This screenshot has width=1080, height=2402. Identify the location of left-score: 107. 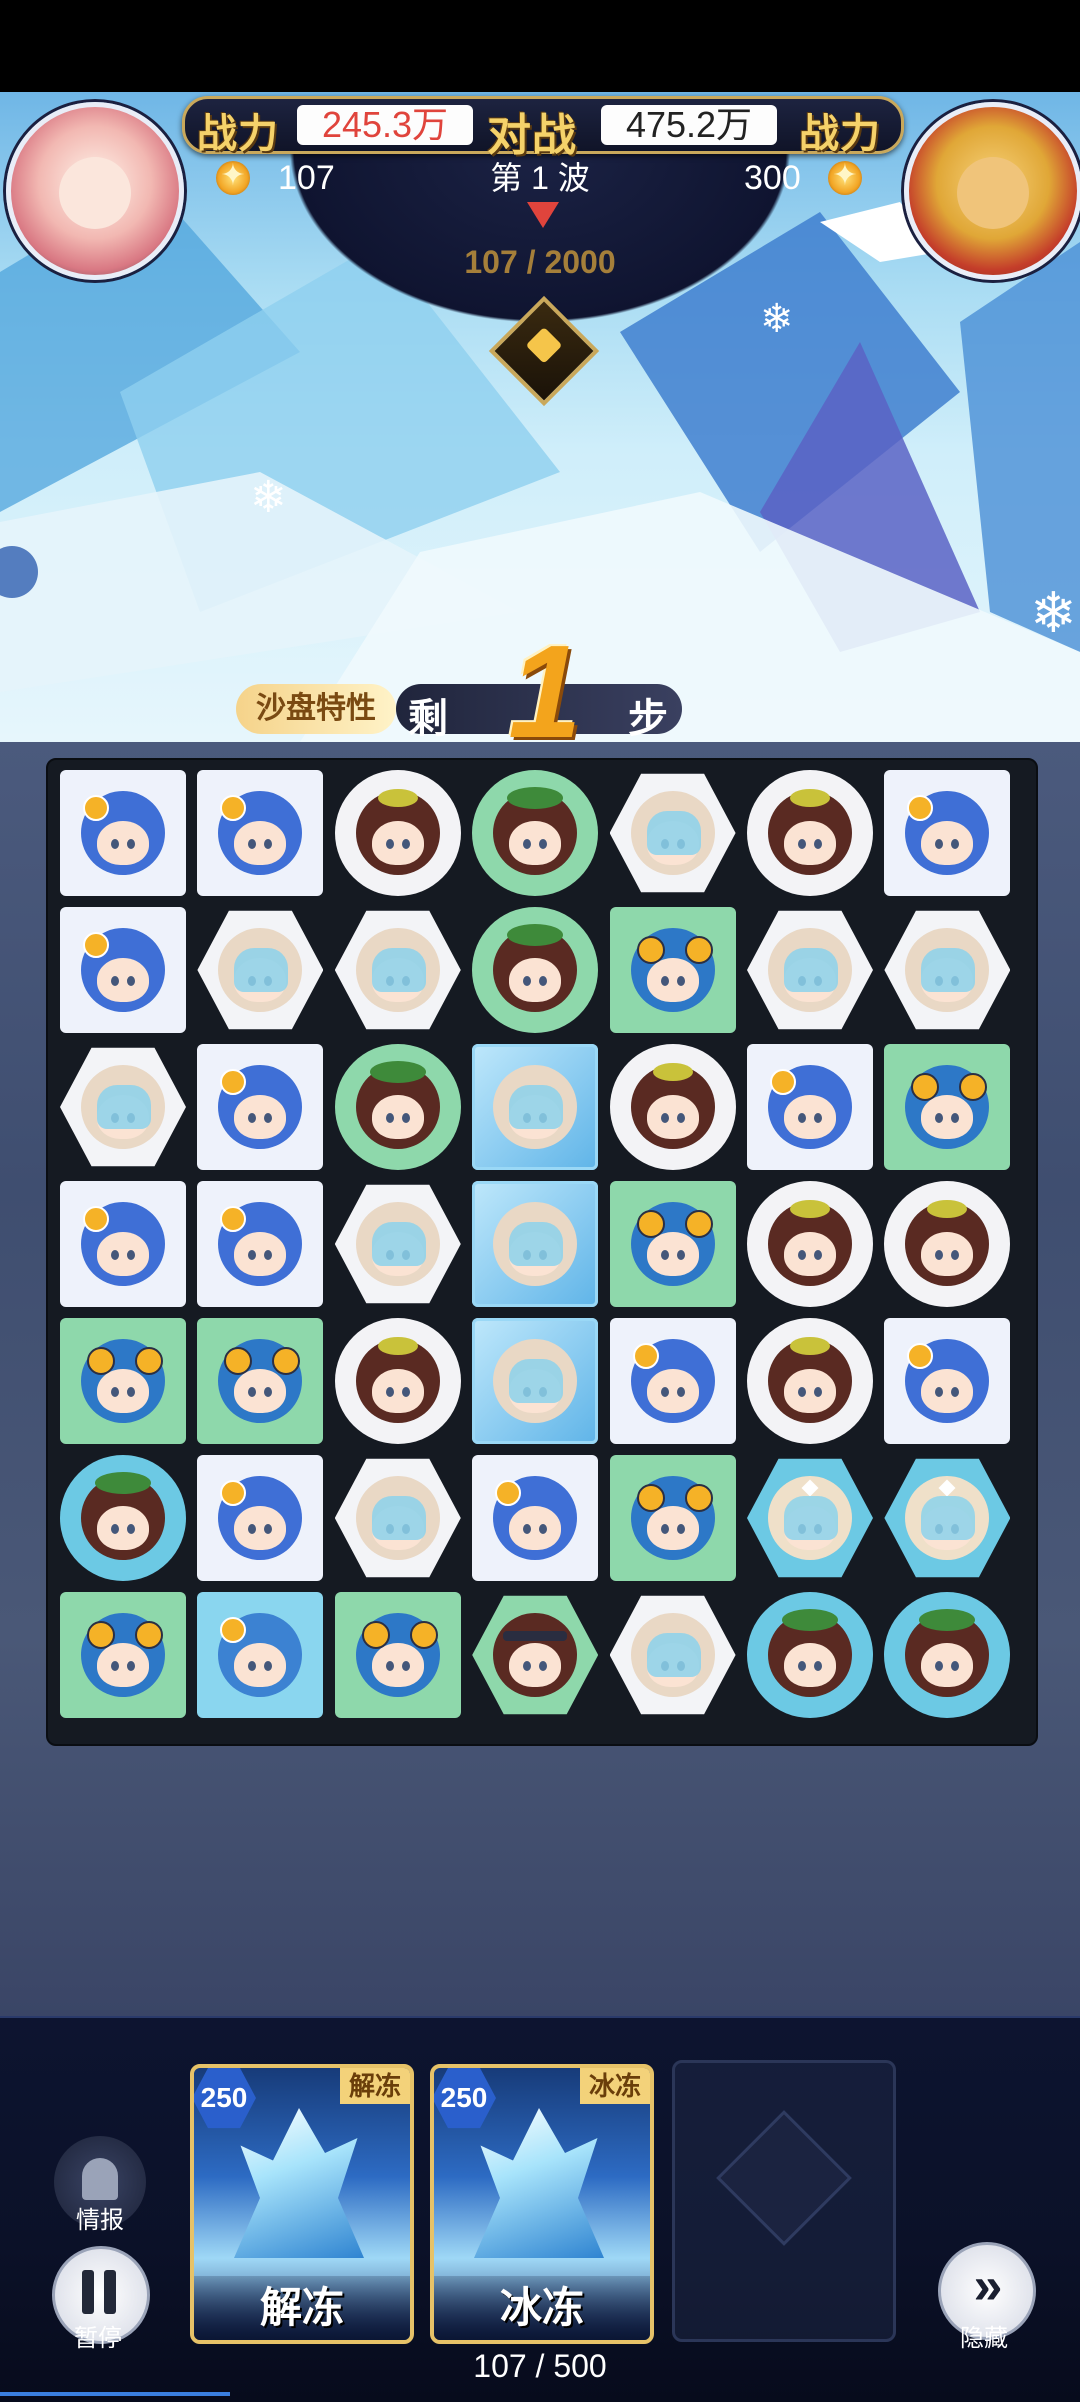
(306, 178).